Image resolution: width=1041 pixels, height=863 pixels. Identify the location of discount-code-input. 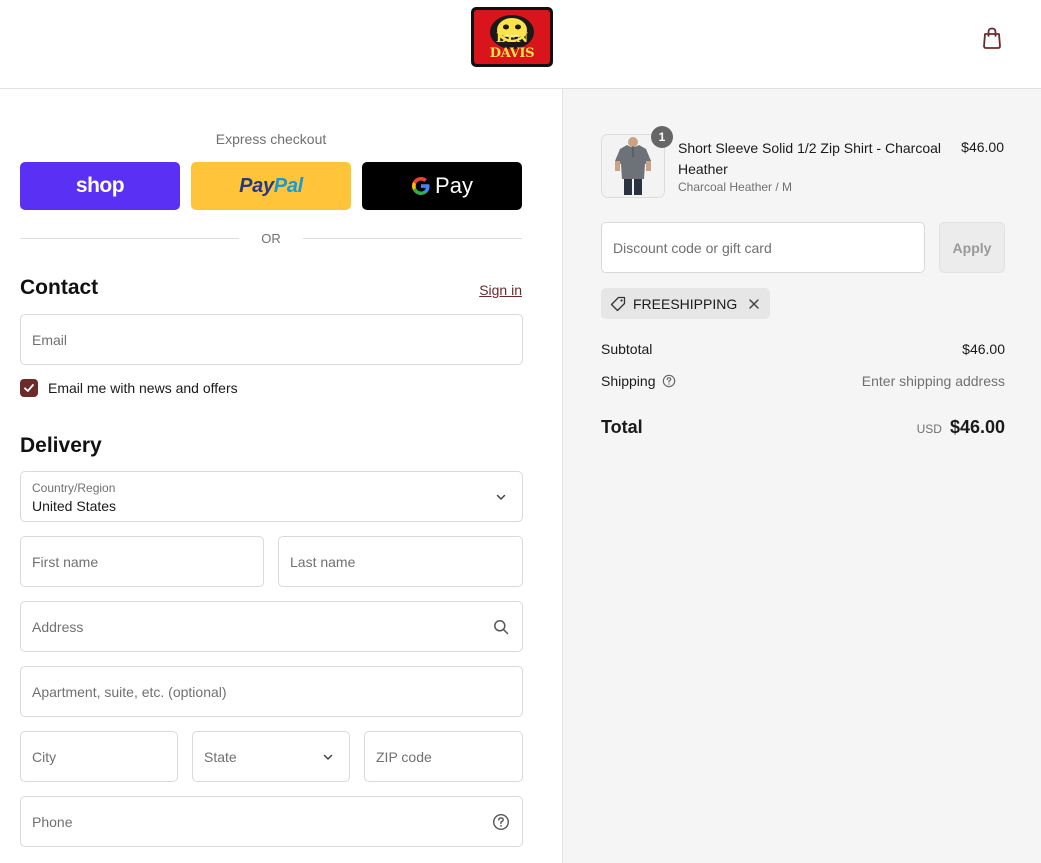
(763, 247).